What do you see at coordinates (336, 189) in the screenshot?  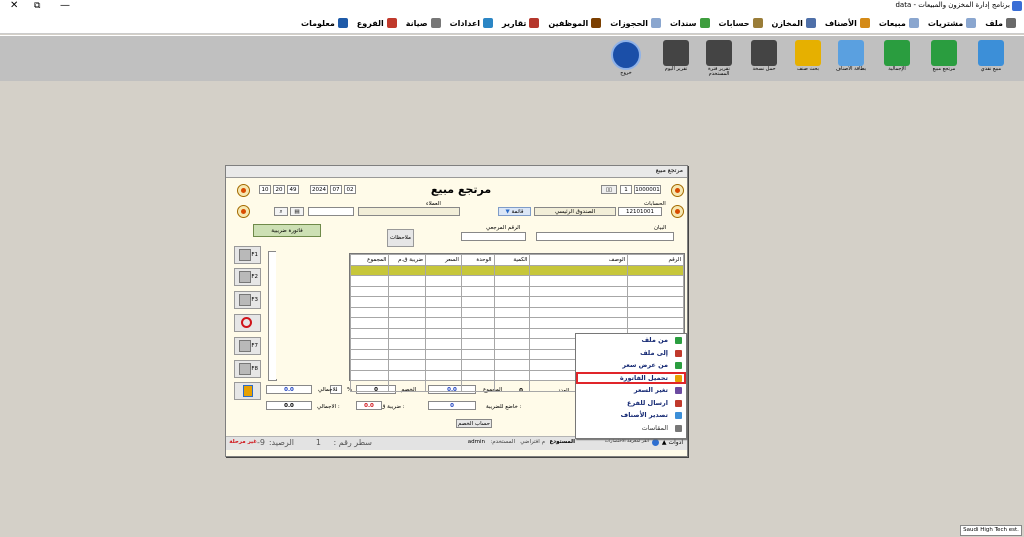 I see `date-month-field: 07` at bounding box center [336, 189].